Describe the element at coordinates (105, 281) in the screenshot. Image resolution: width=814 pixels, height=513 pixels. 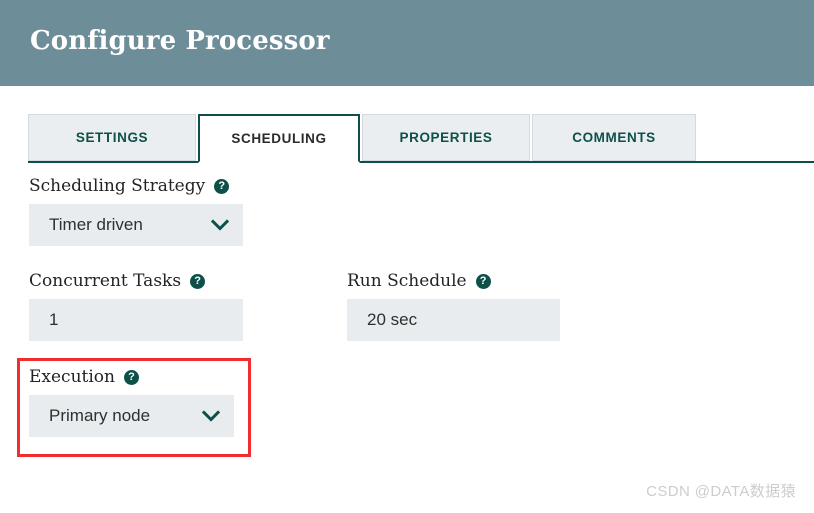
I see `concurrent-tasks-label: Concurrent Tasks` at that location.